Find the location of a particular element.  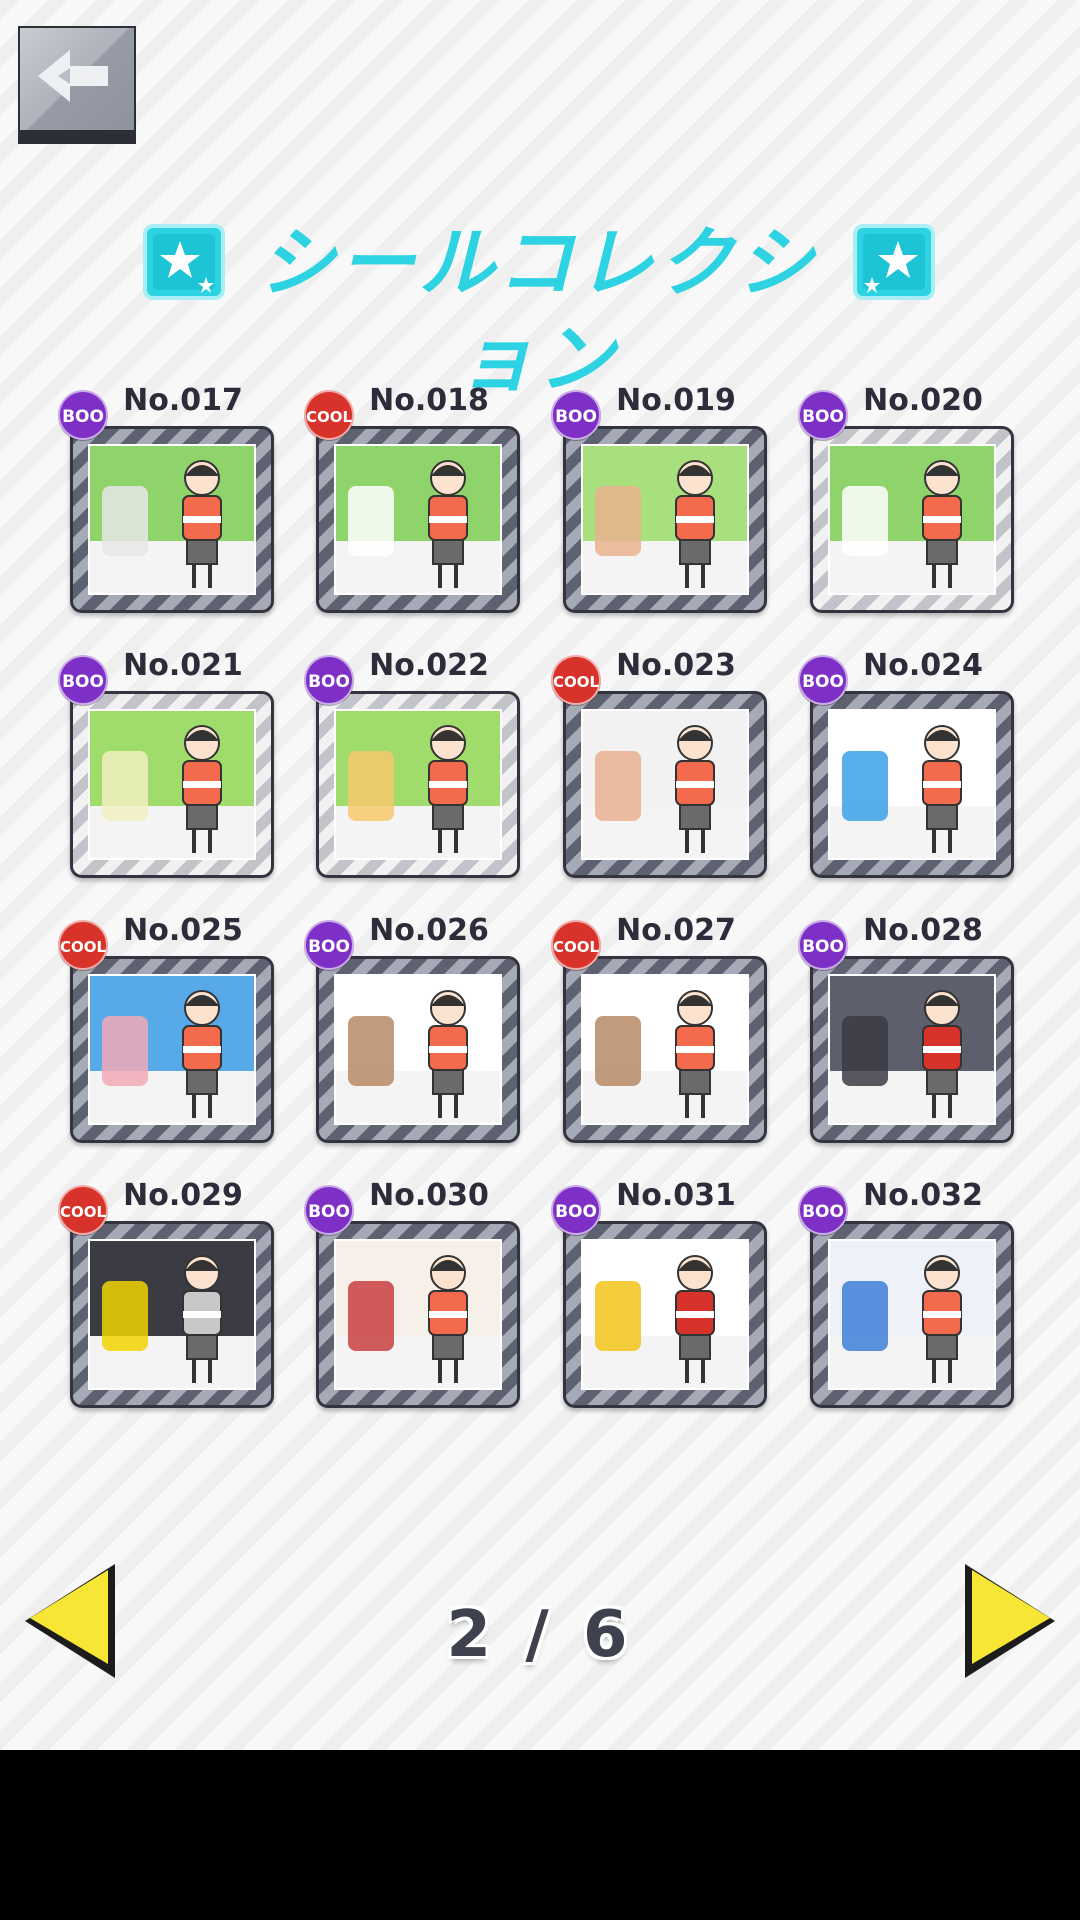

sticker-number: No.019 is located at coordinates (676, 400).